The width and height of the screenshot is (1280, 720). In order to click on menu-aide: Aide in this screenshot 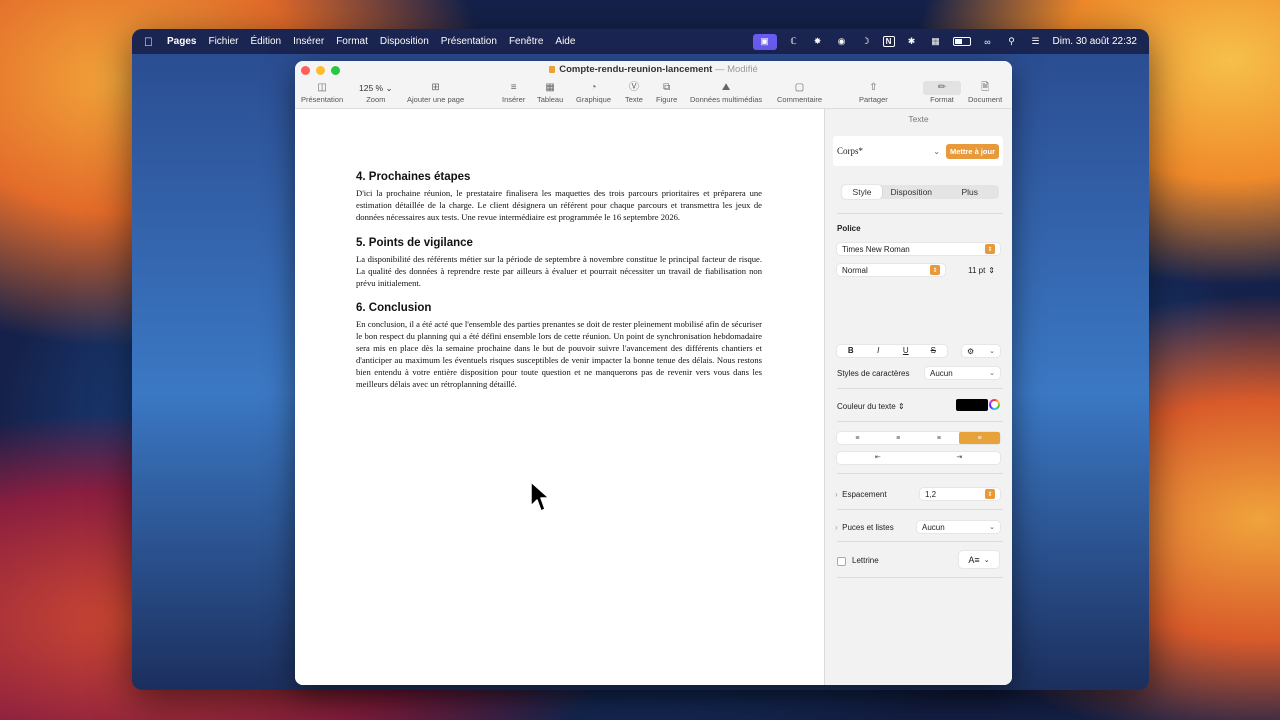, I will do `click(565, 41)`.